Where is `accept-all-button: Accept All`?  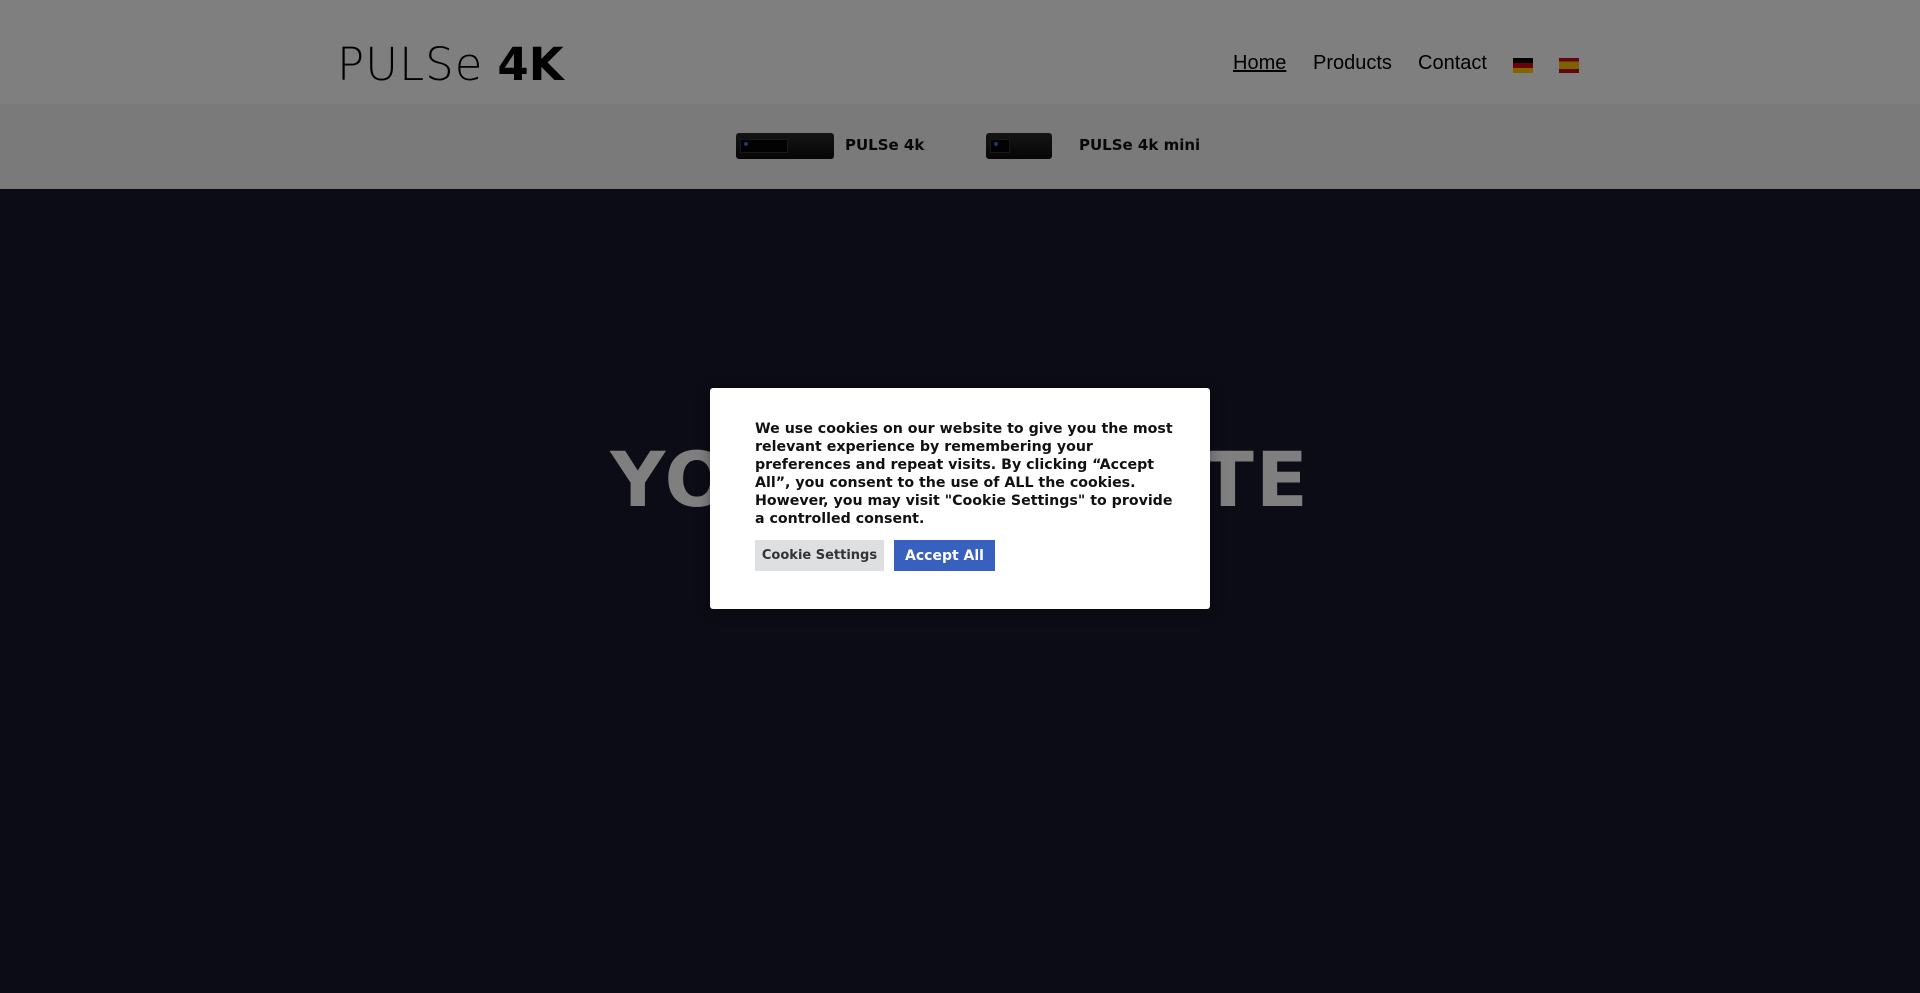
accept-all-button: Accept All is located at coordinates (944, 555).